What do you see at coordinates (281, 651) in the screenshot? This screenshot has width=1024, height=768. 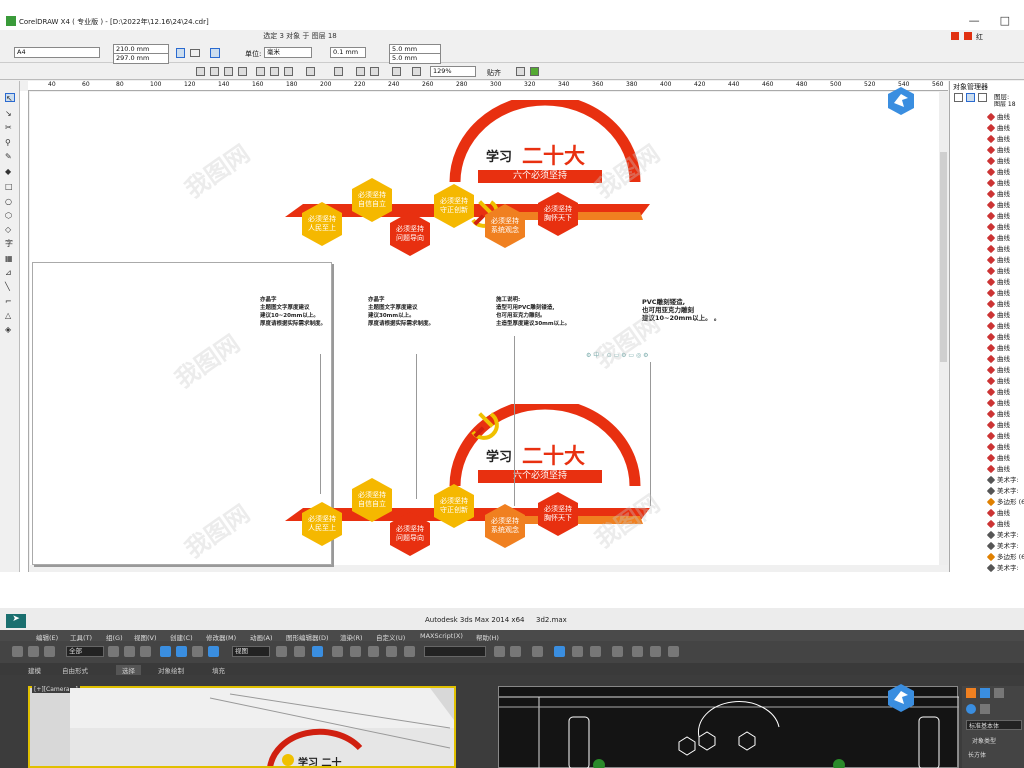 I see `pivot-icon` at bounding box center [281, 651].